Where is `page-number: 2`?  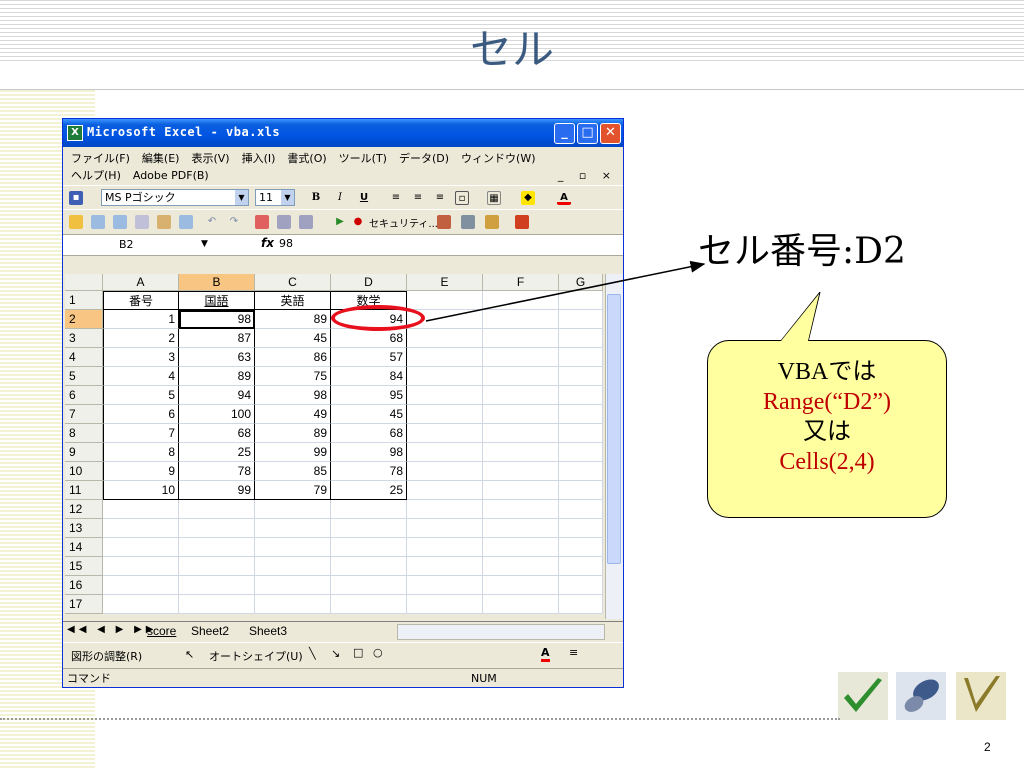 page-number: 2 is located at coordinates (987, 747).